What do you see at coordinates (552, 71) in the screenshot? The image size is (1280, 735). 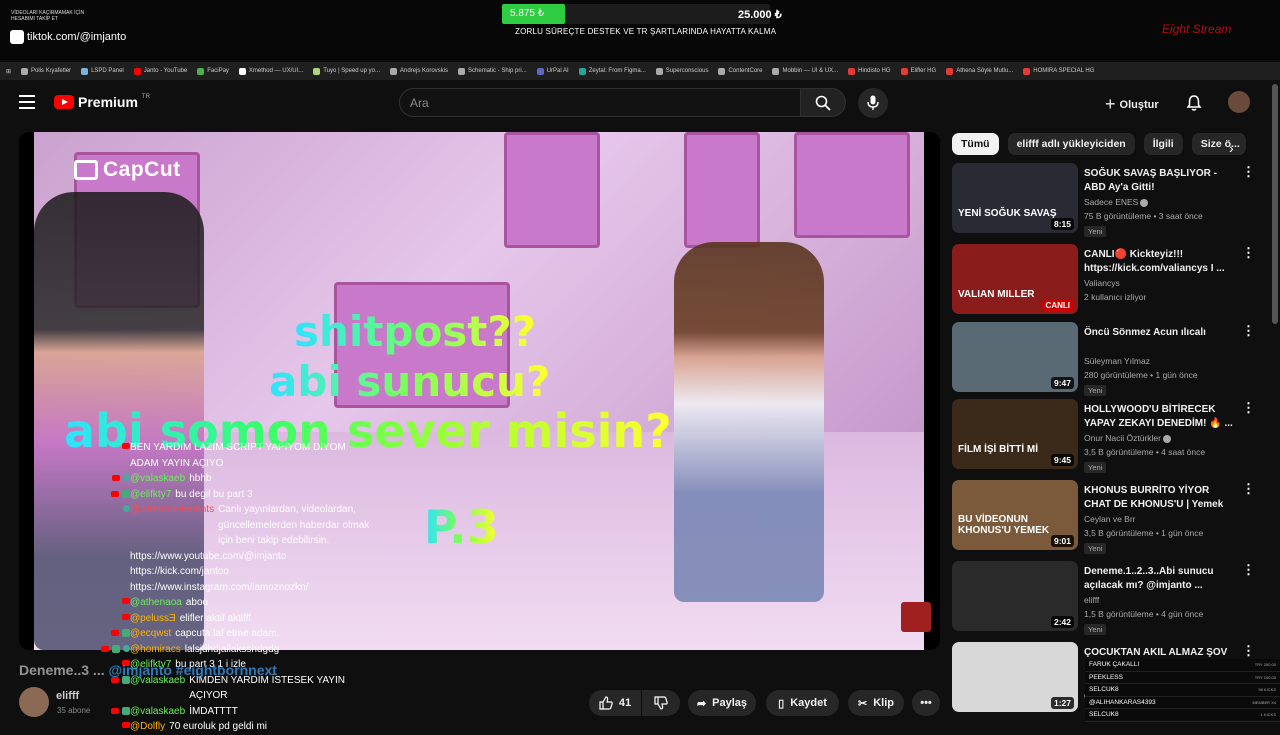 I see `bookmark-item: UrPal AI` at bounding box center [552, 71].